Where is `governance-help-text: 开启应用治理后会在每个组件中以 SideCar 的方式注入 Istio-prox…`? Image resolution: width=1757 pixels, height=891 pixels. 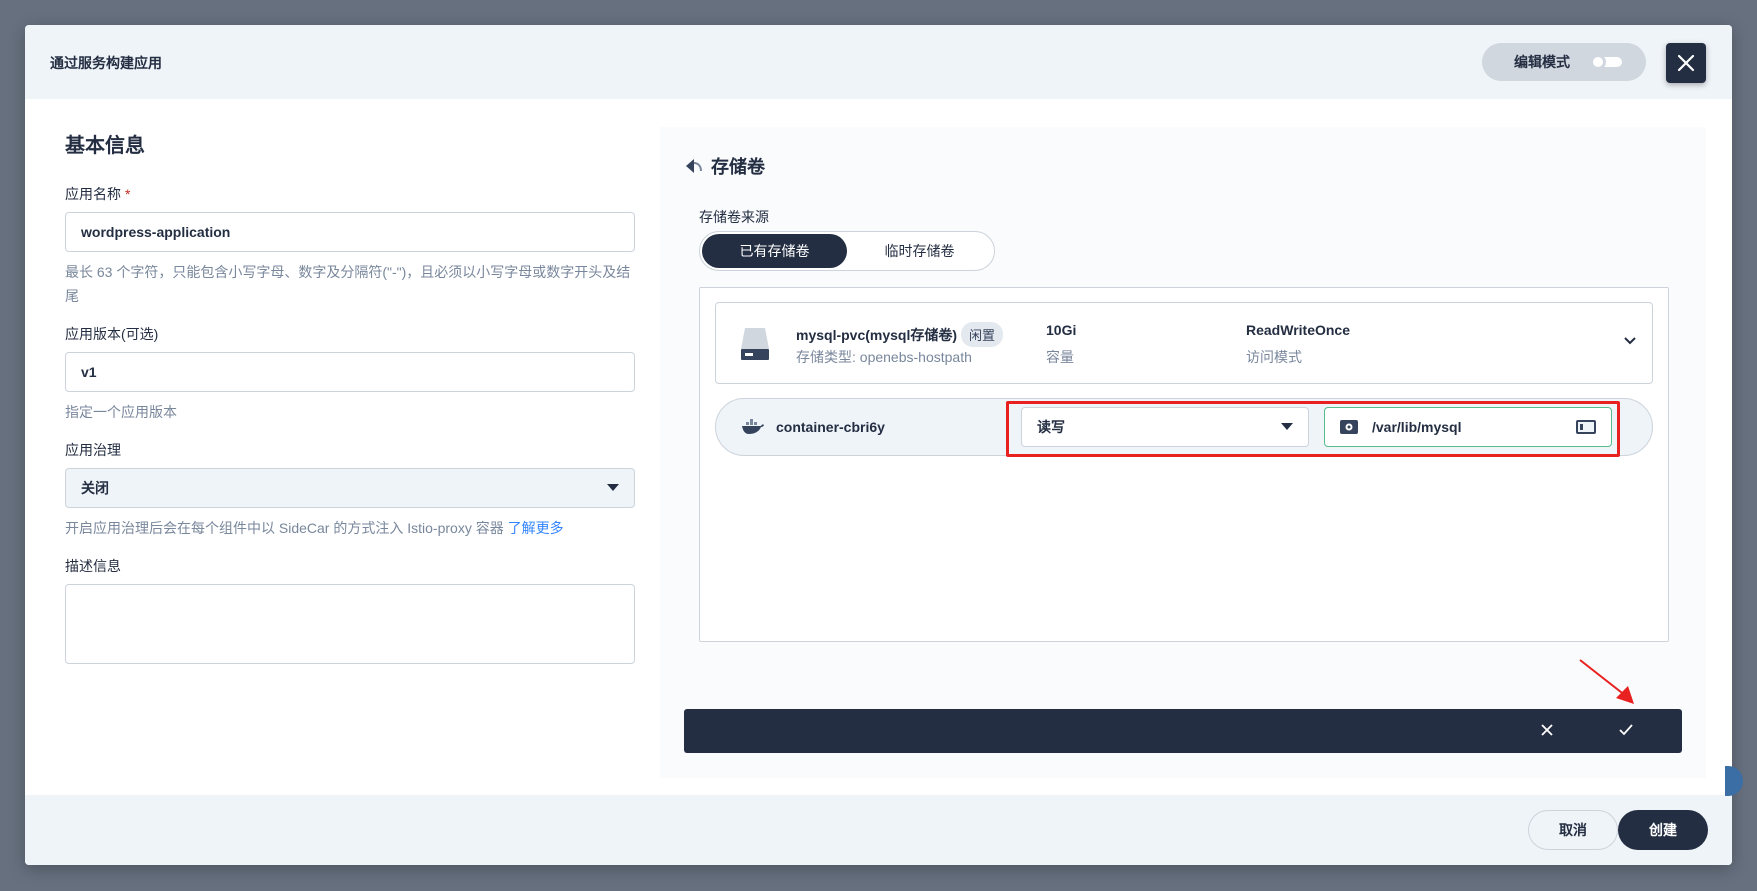
governance-help-text: 开启应用治理后会在每个组件中以 SideCar 的方式注入 Istio-prox… is located at coordinates (284, 528).